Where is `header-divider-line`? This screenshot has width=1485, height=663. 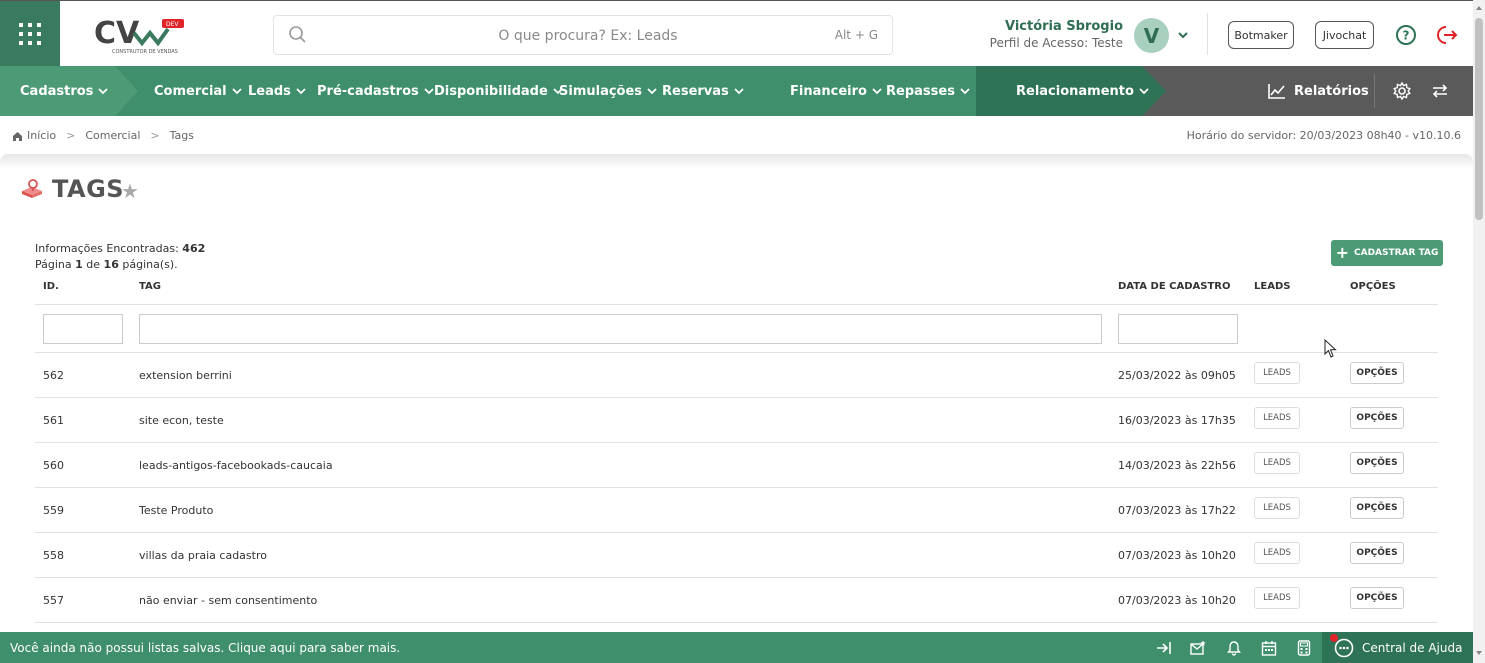
header-divider-line is located at coordinates (736, 304).